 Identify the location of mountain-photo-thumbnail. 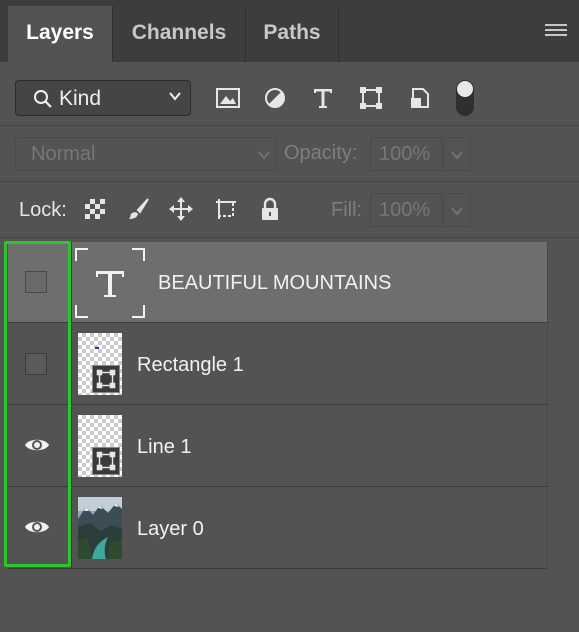
(100, 528).